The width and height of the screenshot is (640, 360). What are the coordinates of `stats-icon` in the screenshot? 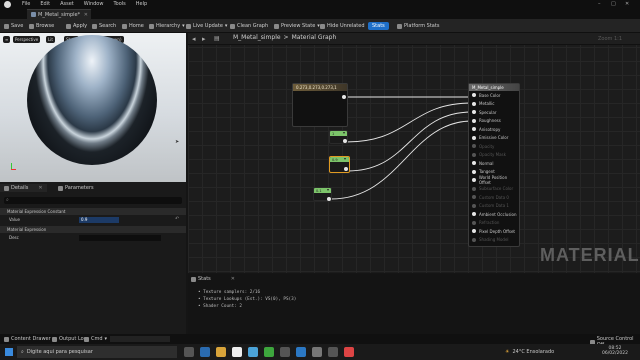 It's located at (193, 279).